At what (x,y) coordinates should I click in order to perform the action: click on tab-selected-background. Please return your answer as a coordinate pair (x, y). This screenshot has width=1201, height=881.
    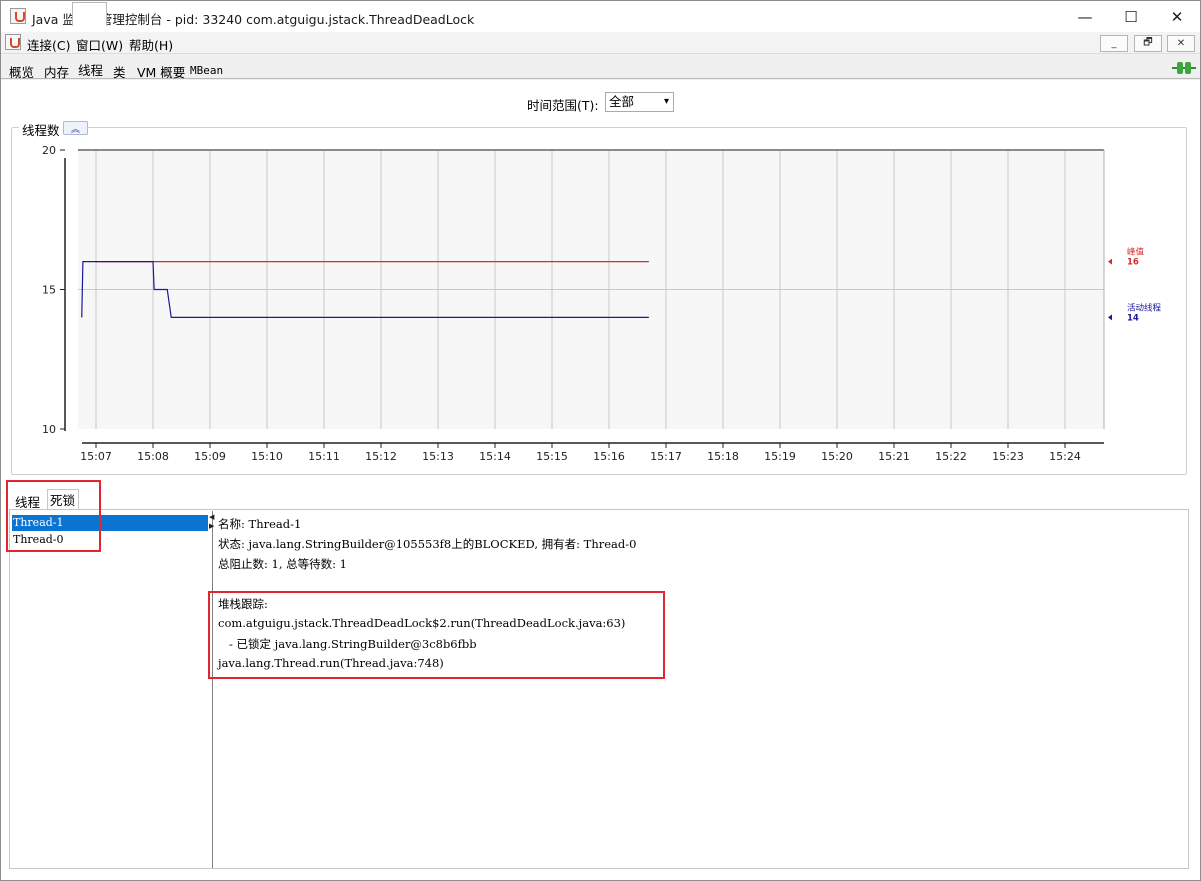
    Looking at the image, I should click on (89, 14).